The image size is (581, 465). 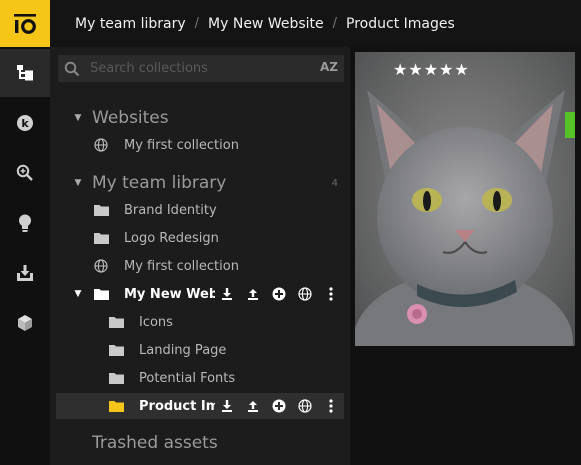 I want to click on breadcrumb-item-new-website: My New Website, so click(x=266, y=24).